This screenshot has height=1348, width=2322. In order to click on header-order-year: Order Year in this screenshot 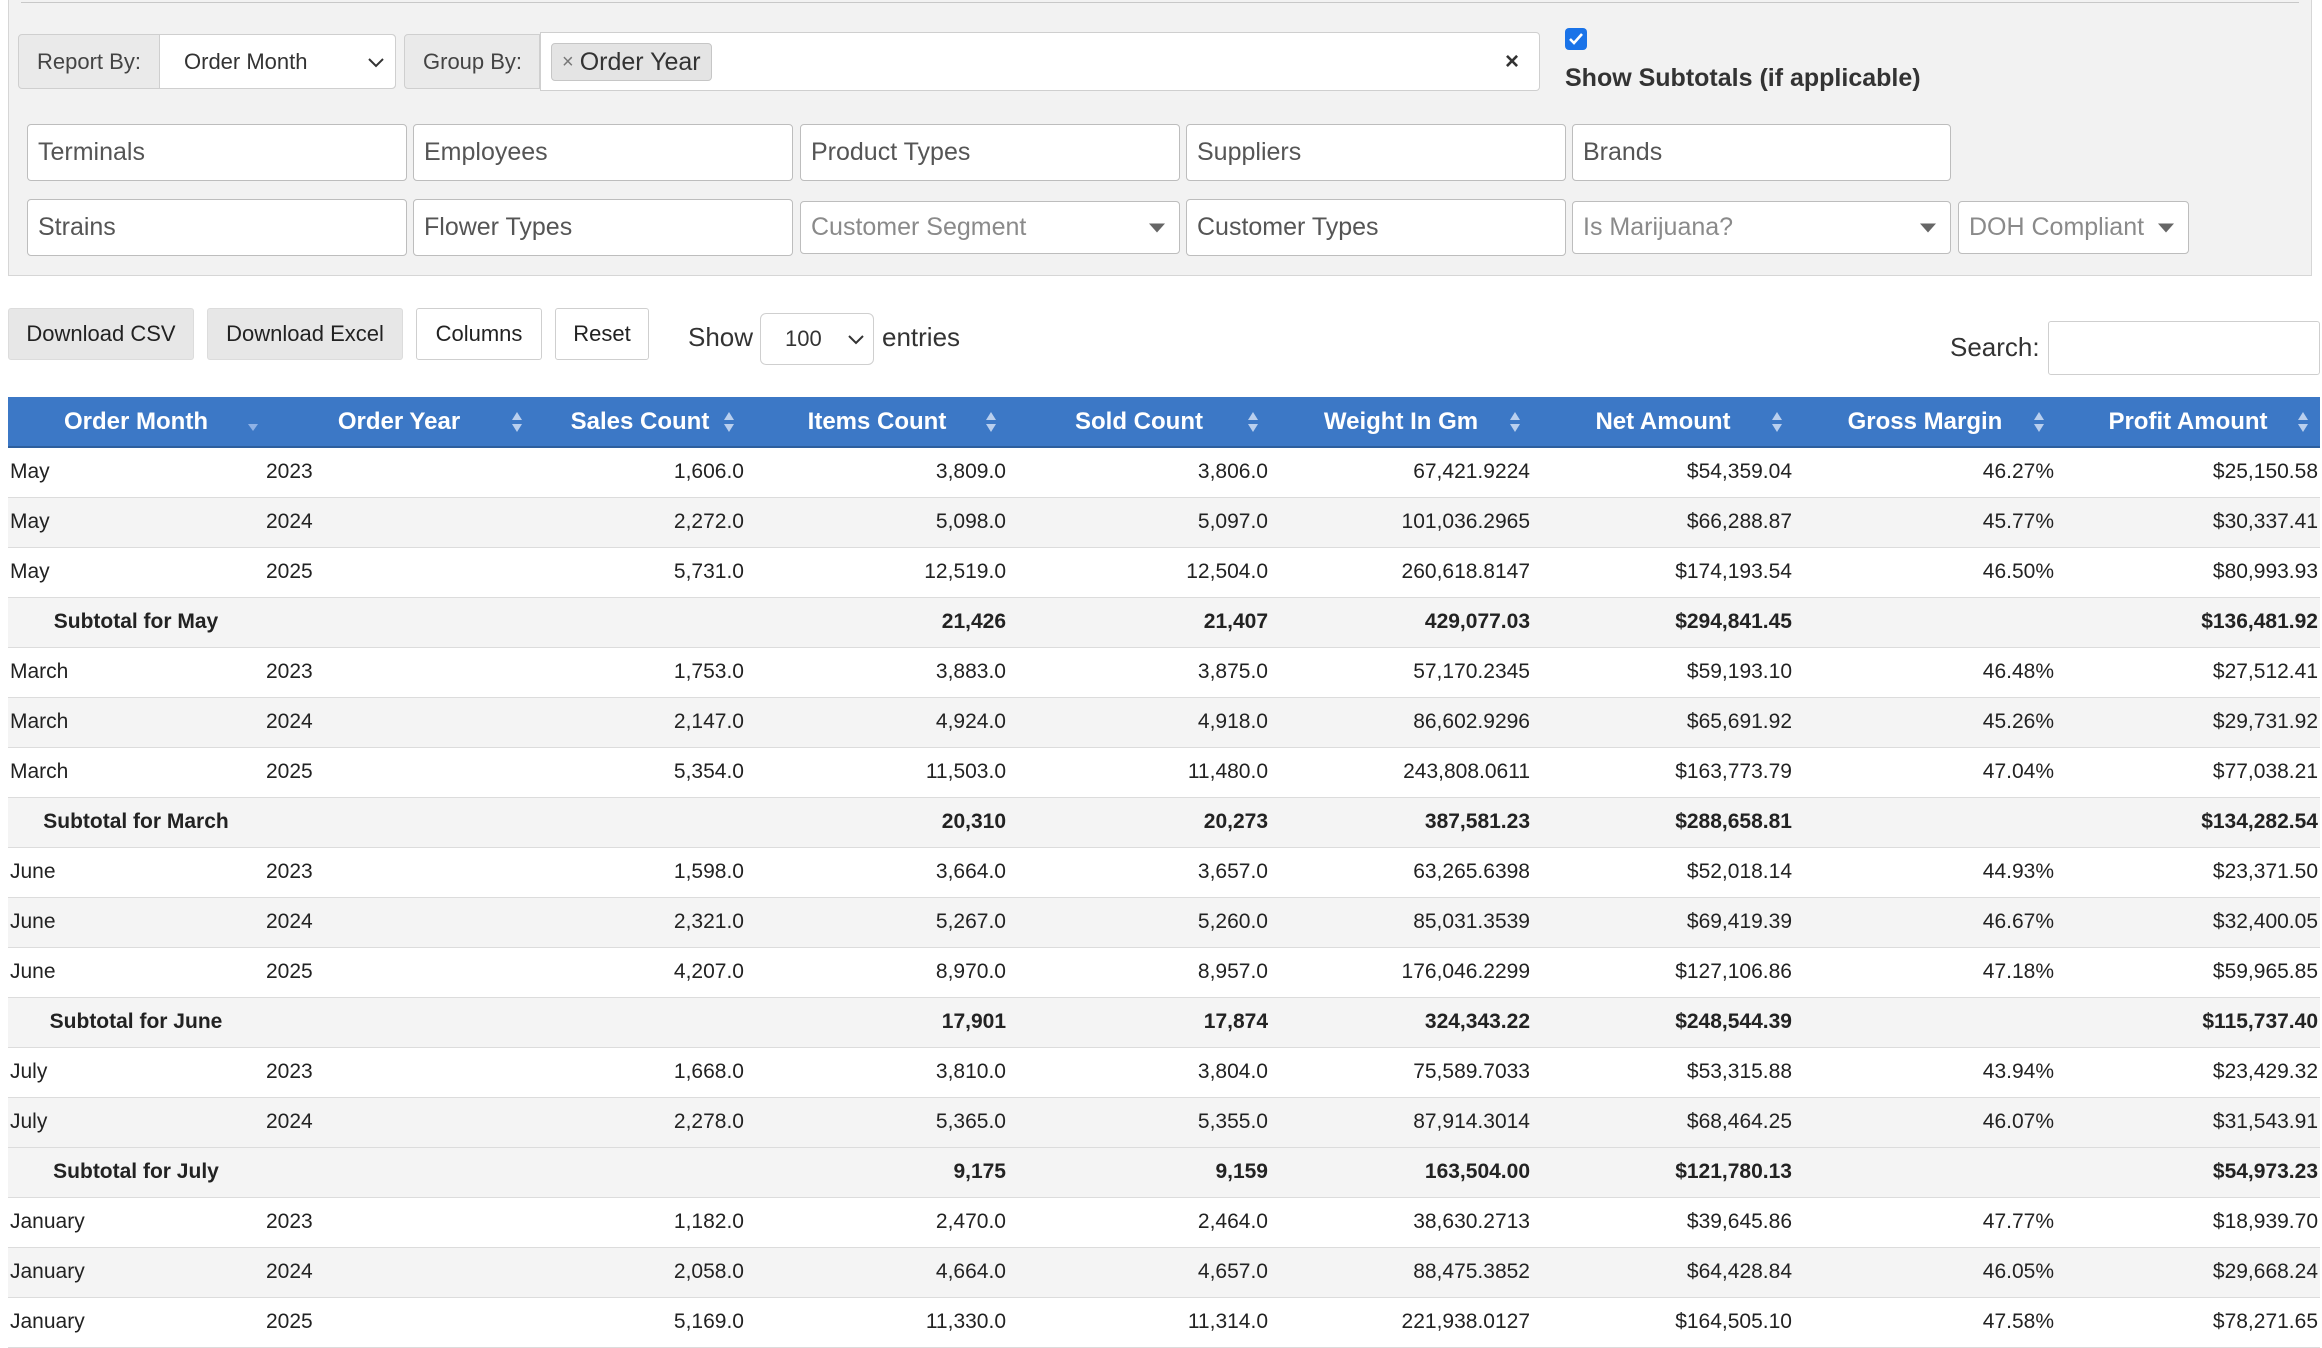, I will do `click(399, 422)`.